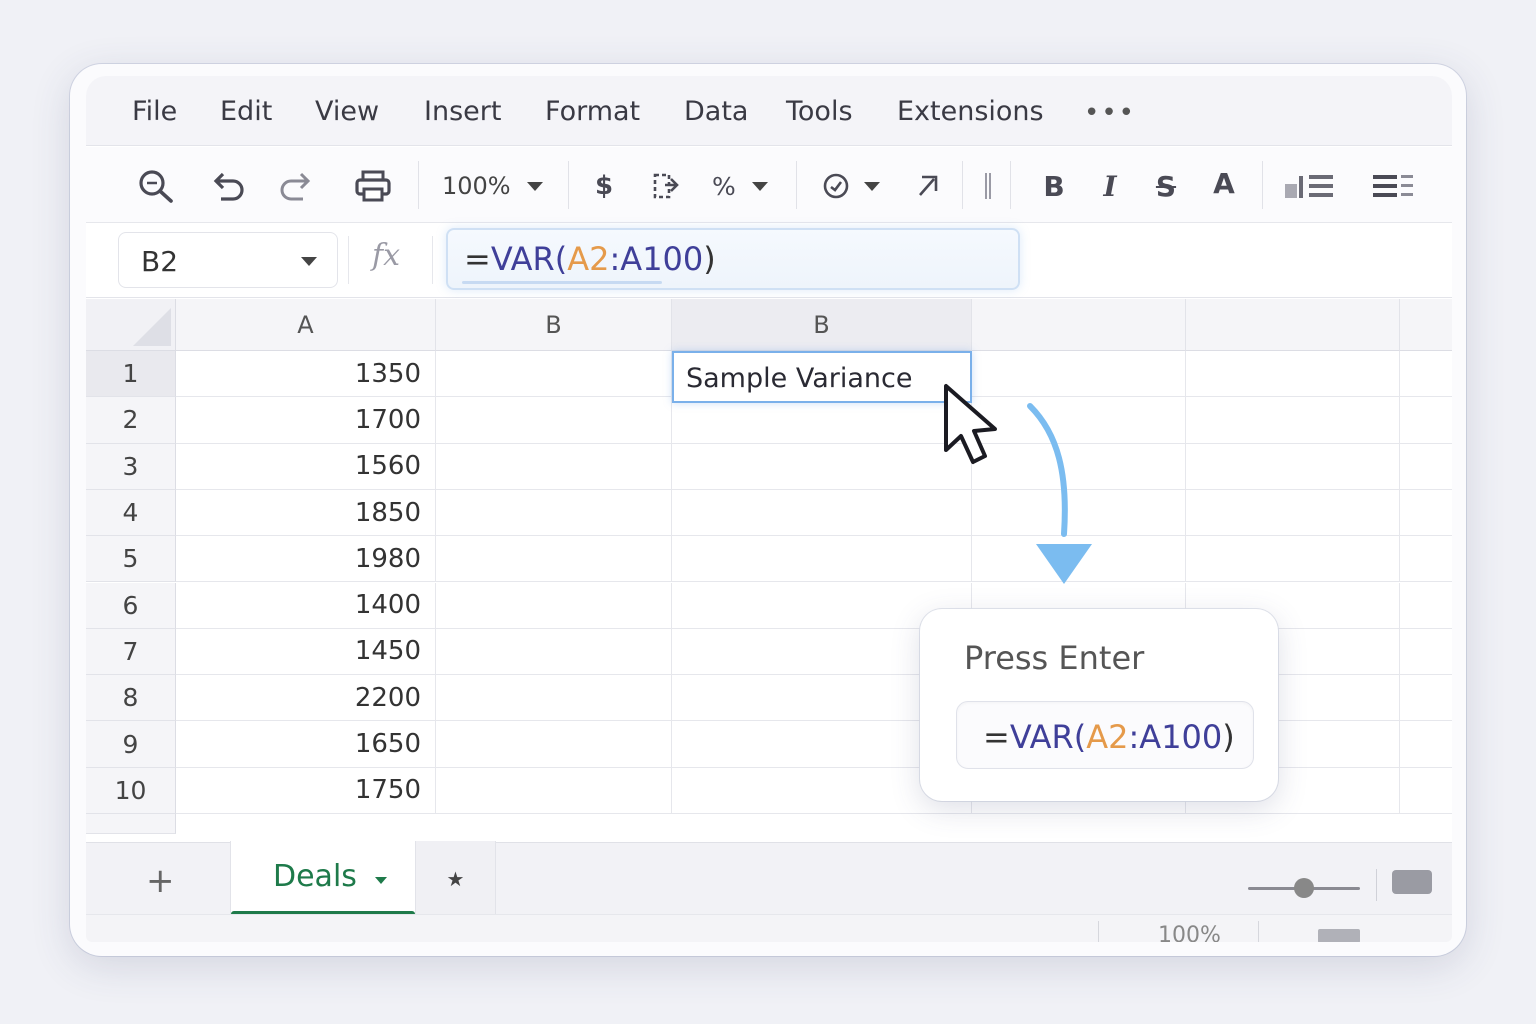 This screenshot has width=1536, height=1024. I want to click on menu-insert: Insert, so click(462, 111).